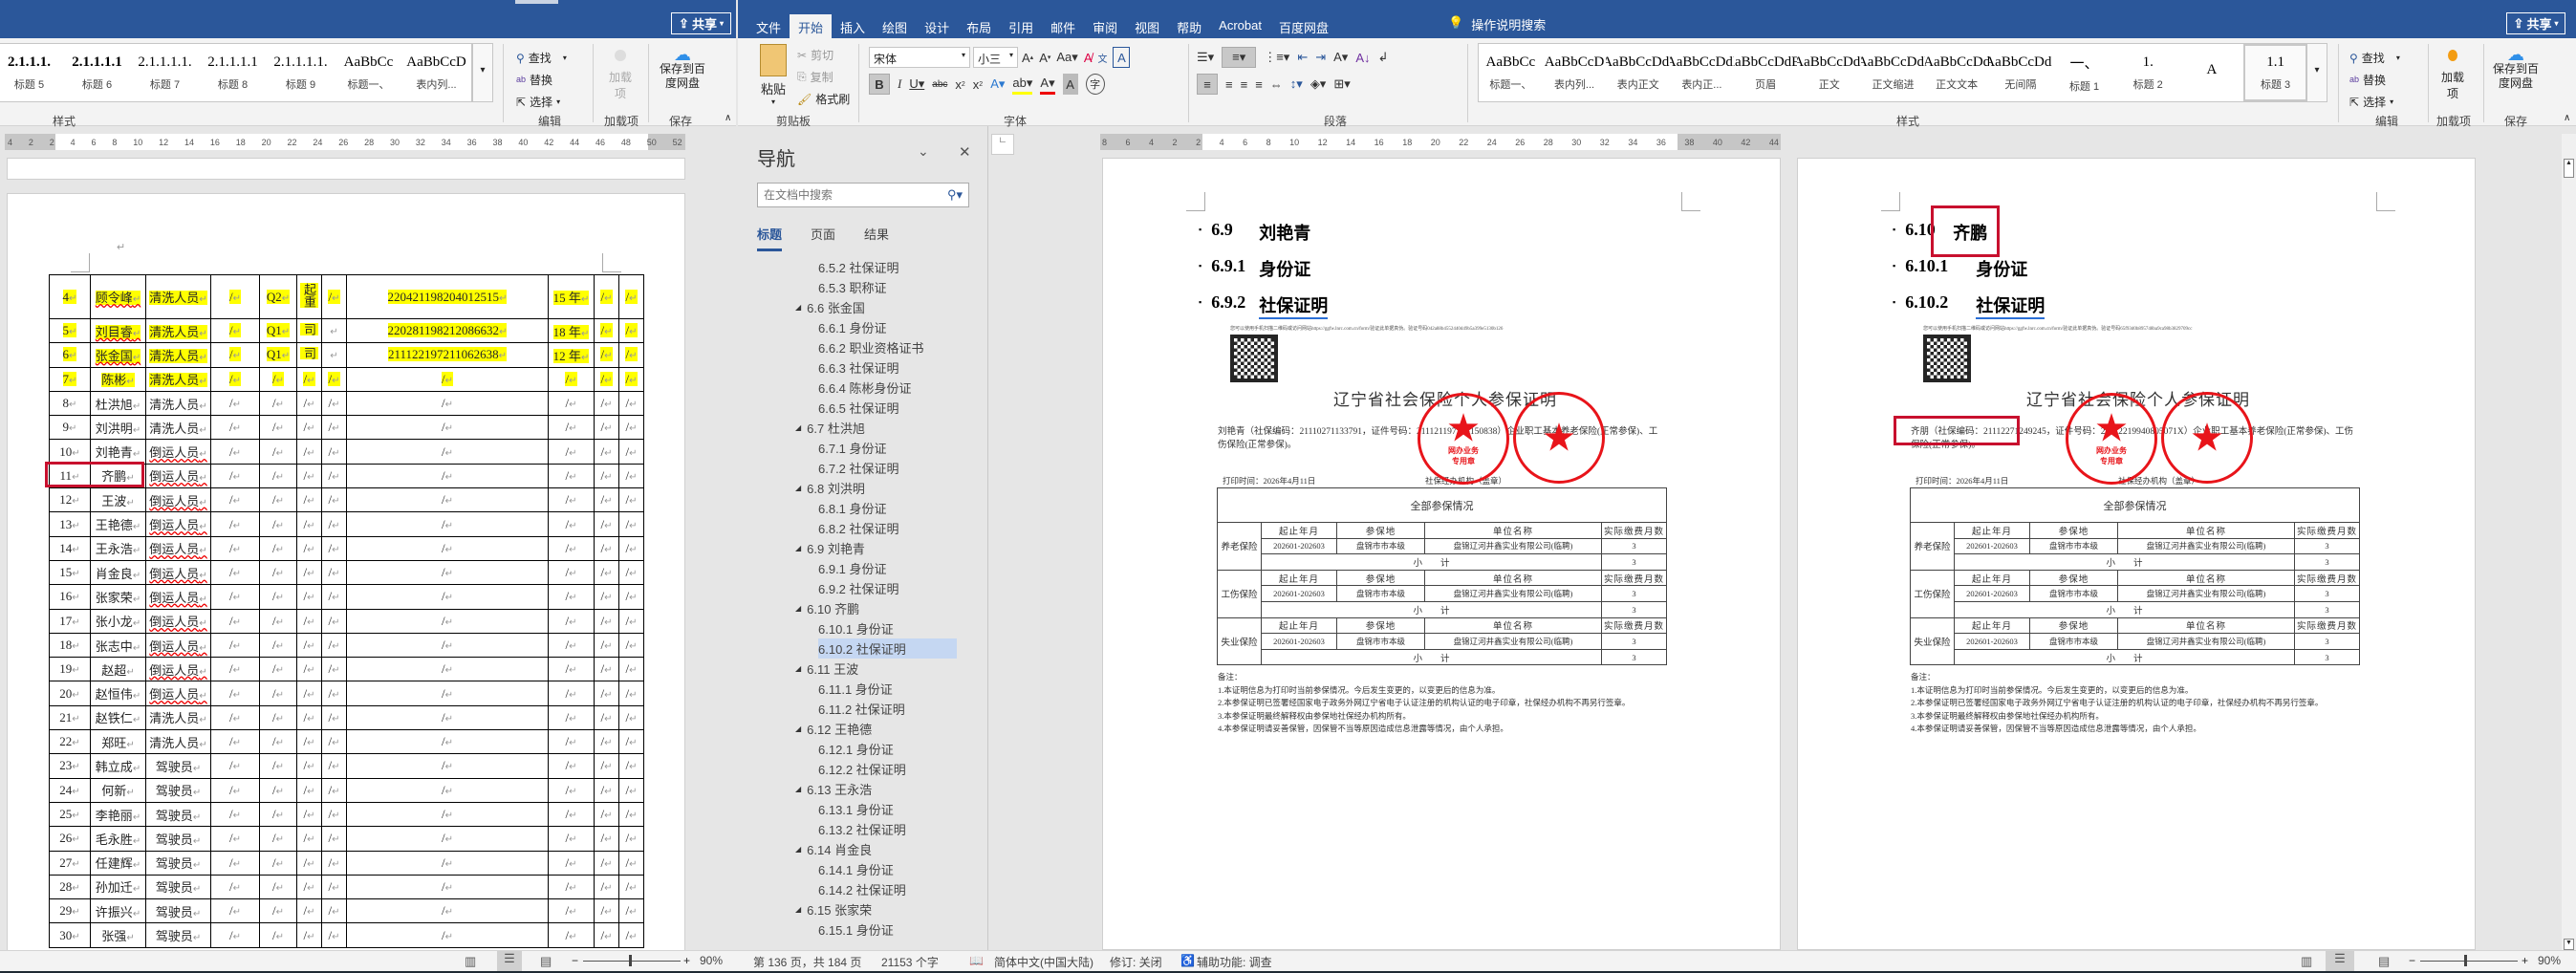  What do you see at coordinates (1122, 57) in the screenshot?
I see `character-border-icon: A` at bounding box center [1122, 57].